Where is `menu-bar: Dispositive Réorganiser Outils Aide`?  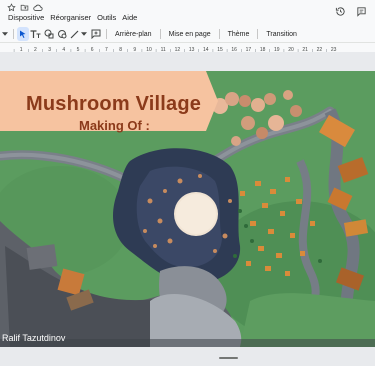
menu-bar: Dispositive Réorganiser Outils Aide is located at coordinates (72, 17).